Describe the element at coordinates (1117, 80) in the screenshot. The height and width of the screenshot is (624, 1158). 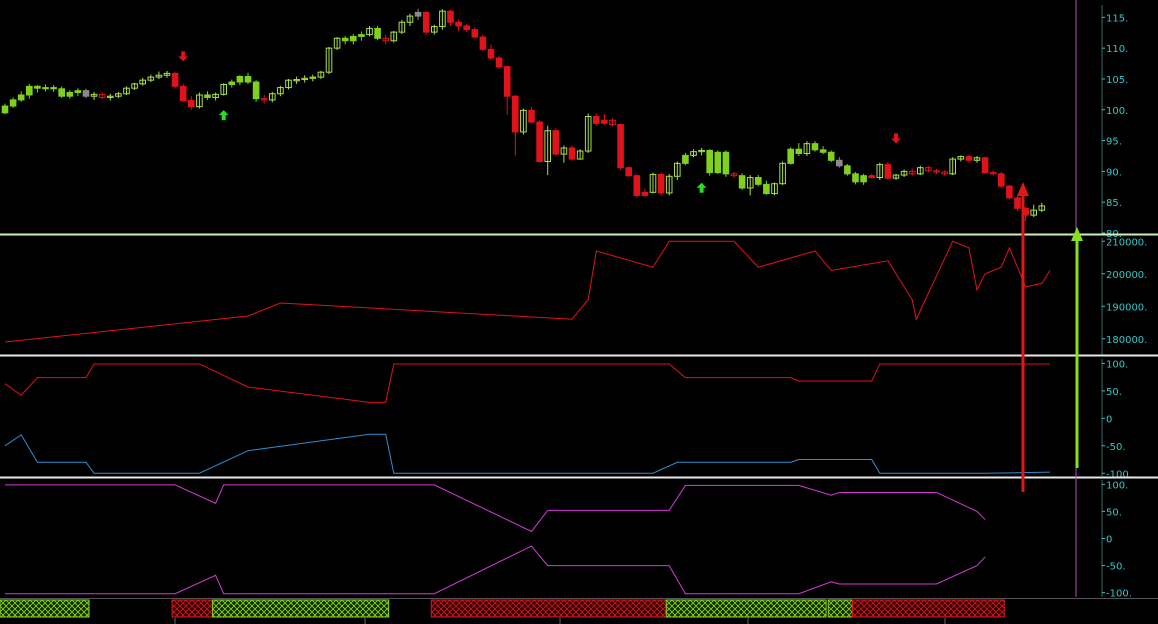
I see `y-tick-label: 105.` at that location.